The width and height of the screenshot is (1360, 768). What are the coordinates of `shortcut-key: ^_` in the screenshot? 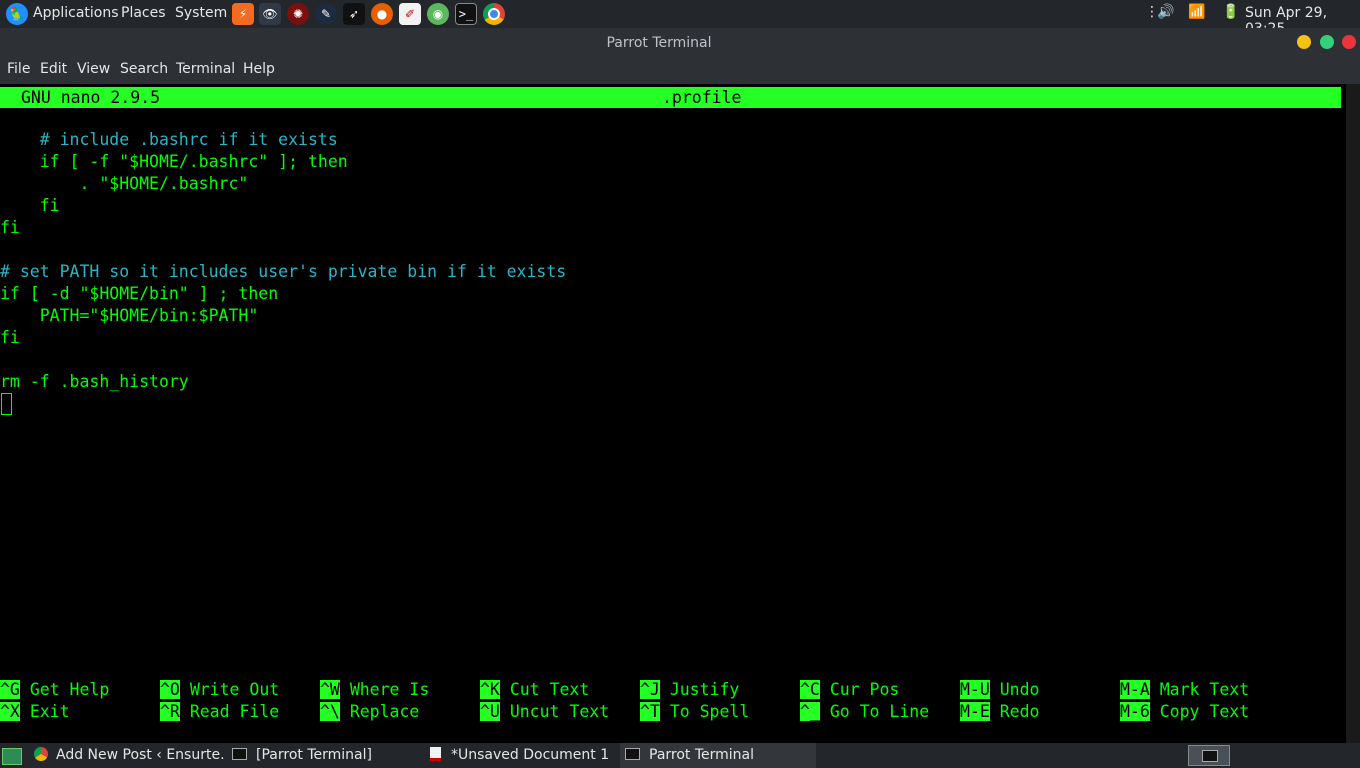 It's located at (810, 711).